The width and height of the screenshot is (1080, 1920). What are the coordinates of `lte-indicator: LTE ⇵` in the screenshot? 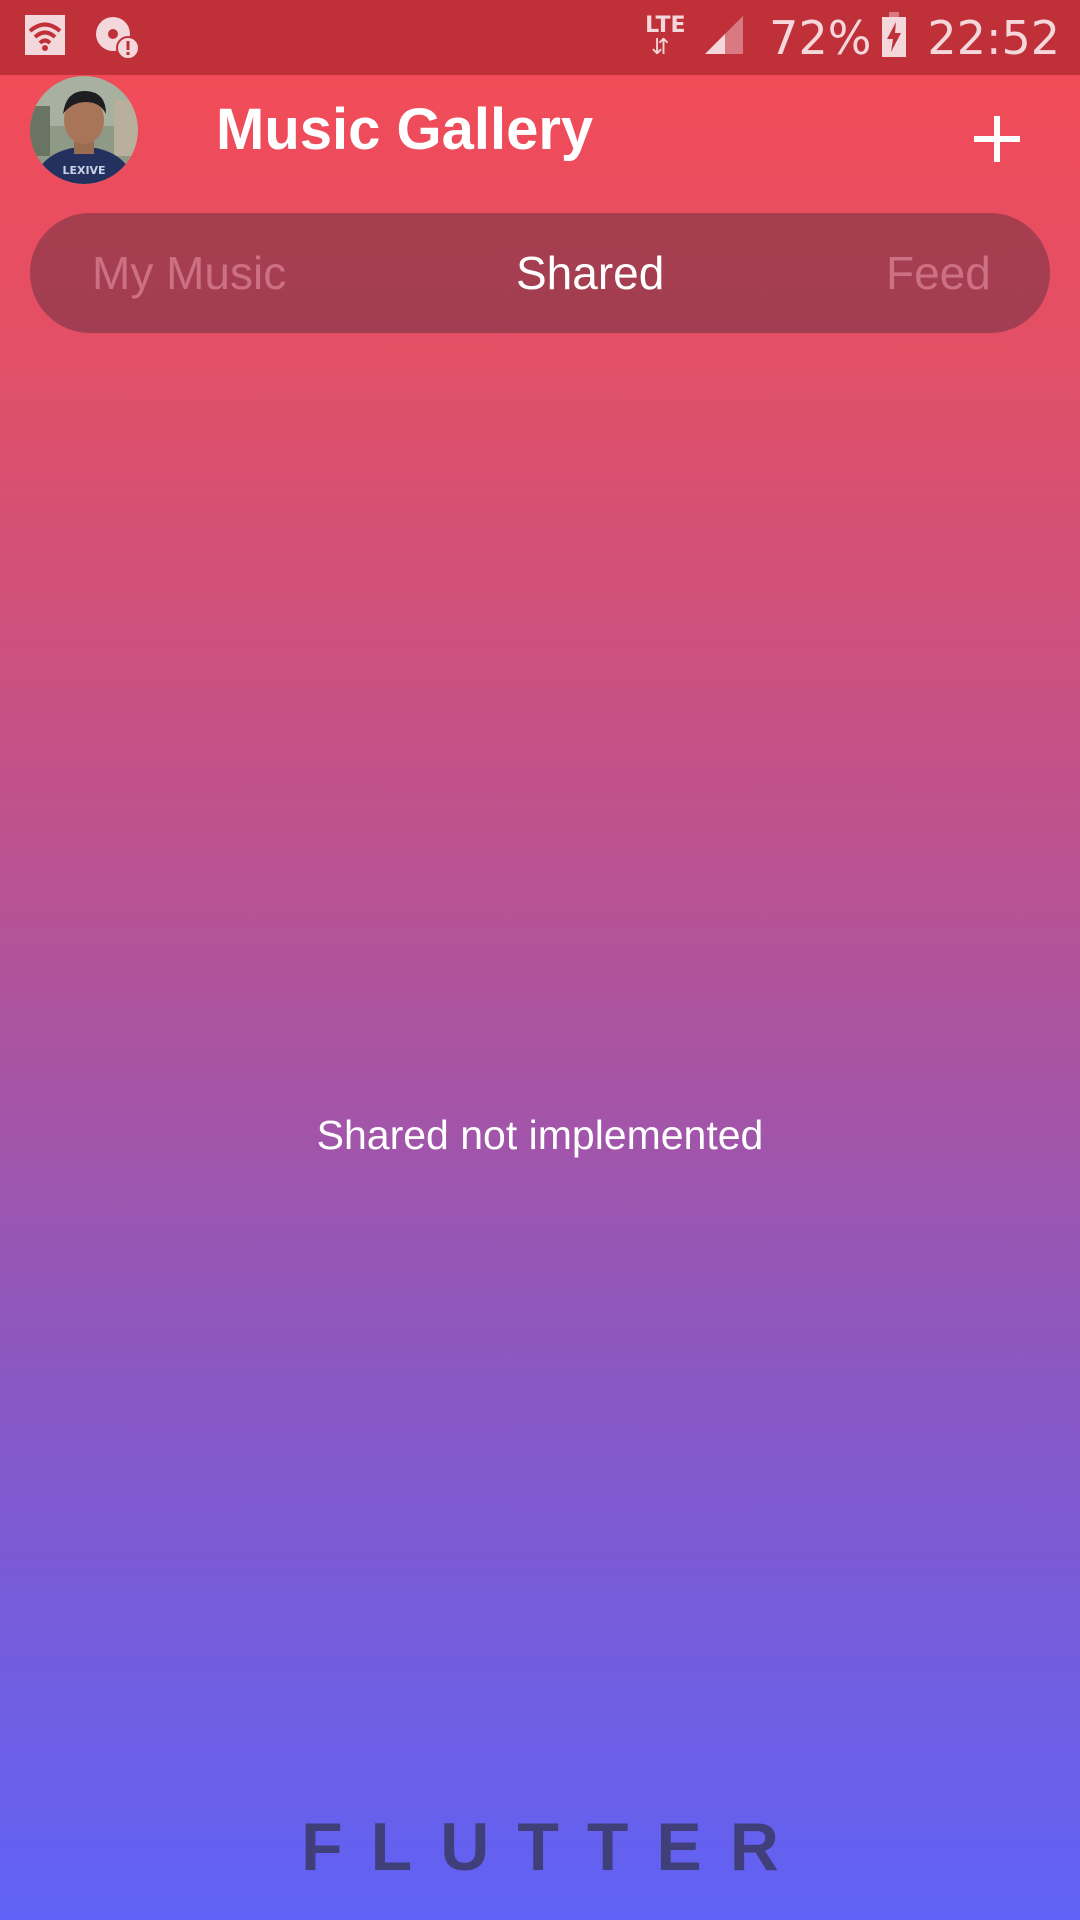 It's located at (666, 38).